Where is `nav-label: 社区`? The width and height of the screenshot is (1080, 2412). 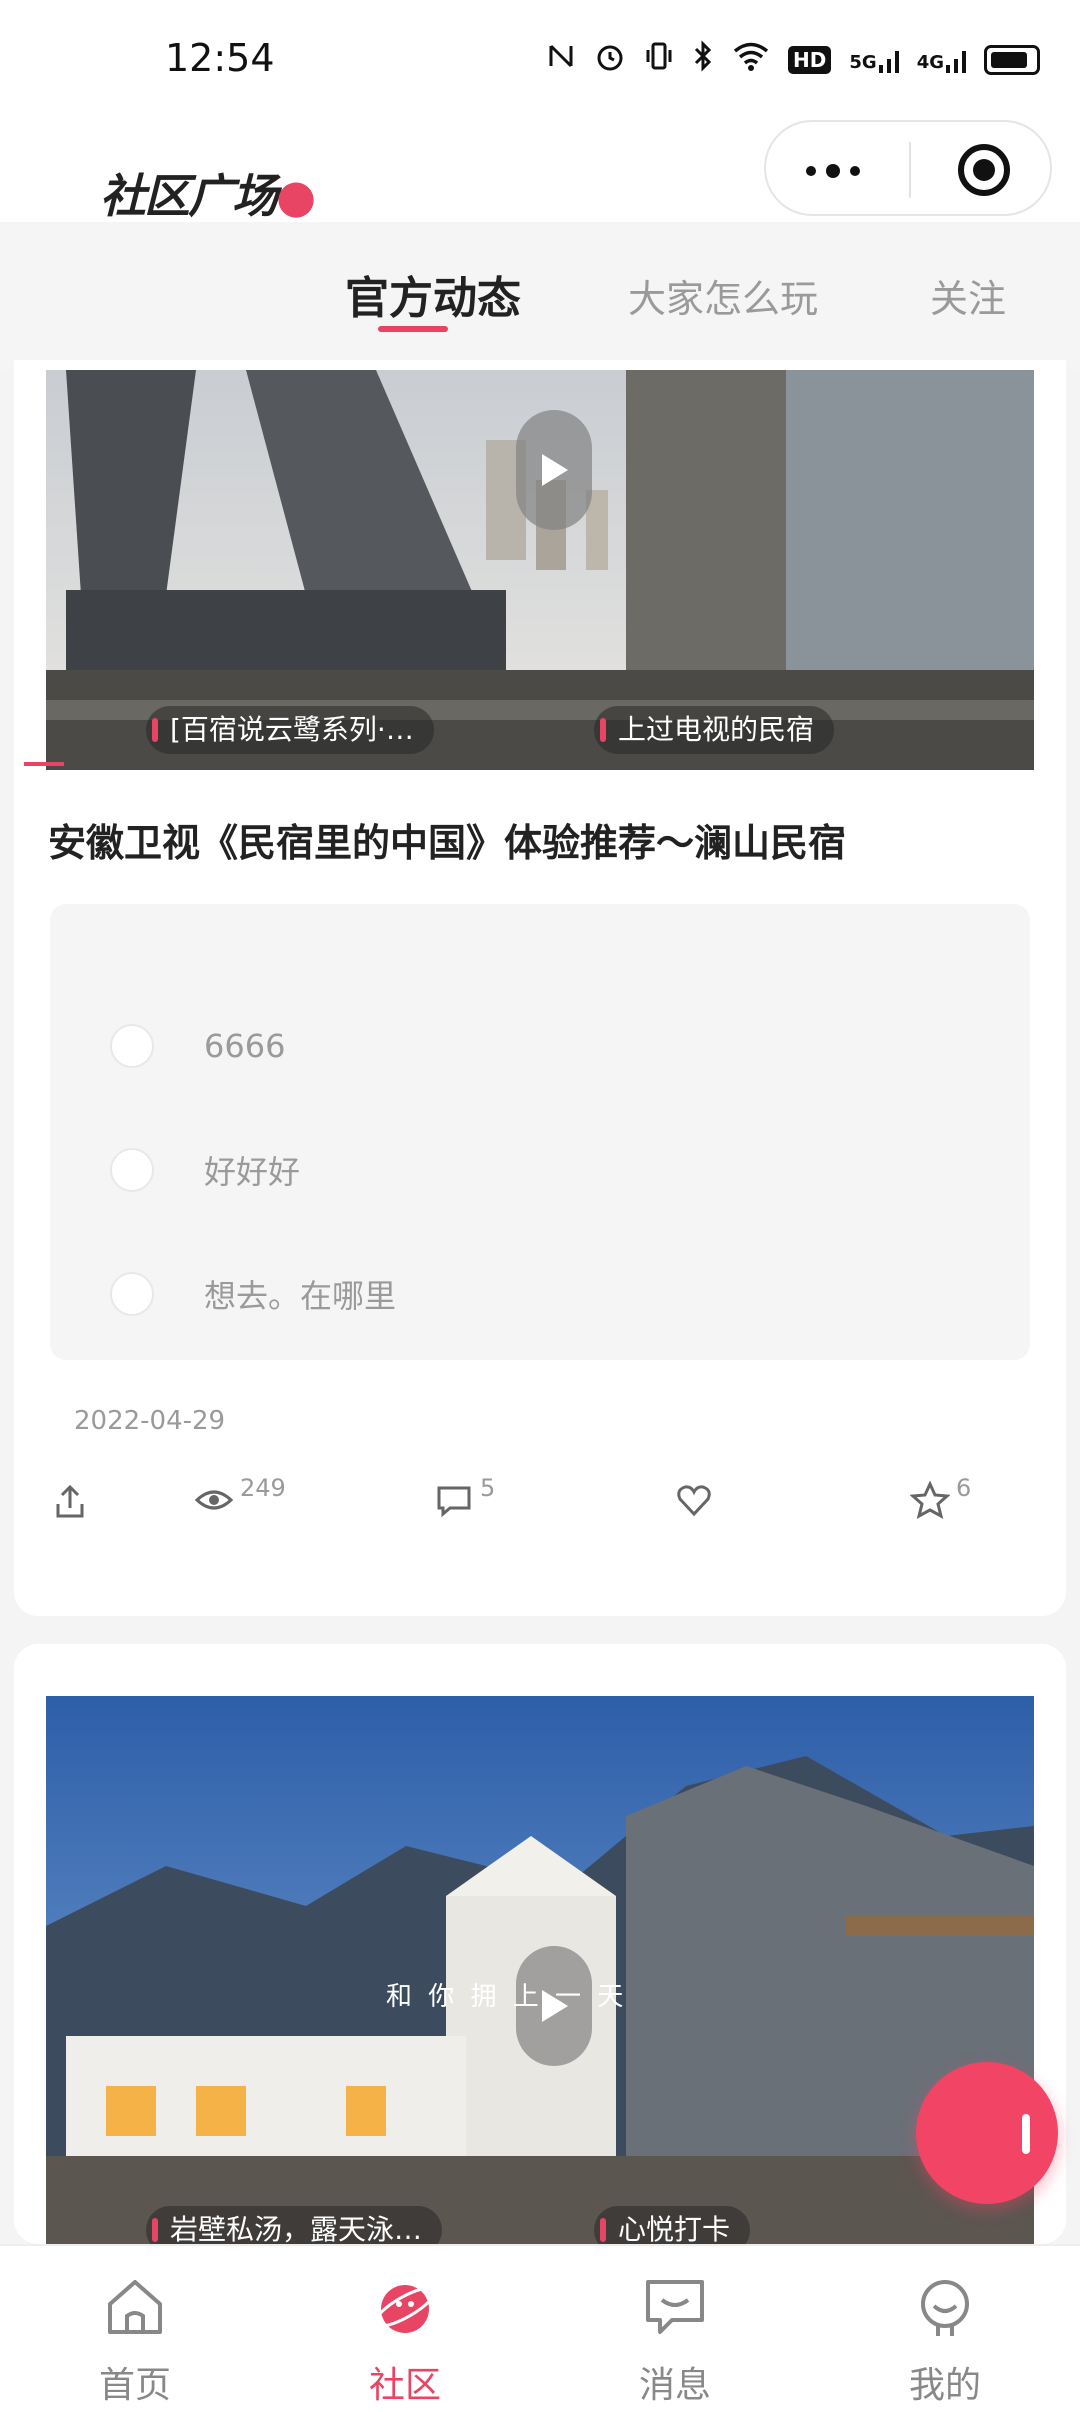 nav-label: 社区 is located at coordinates (404, 2385).